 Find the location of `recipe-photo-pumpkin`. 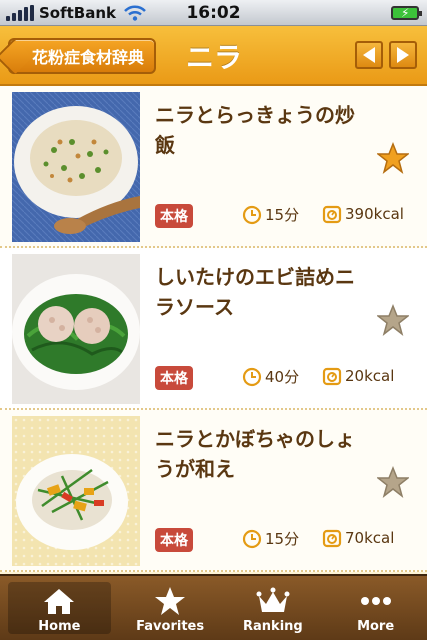

recipe-photo-pumpkin is located at coordinates (76, 491).